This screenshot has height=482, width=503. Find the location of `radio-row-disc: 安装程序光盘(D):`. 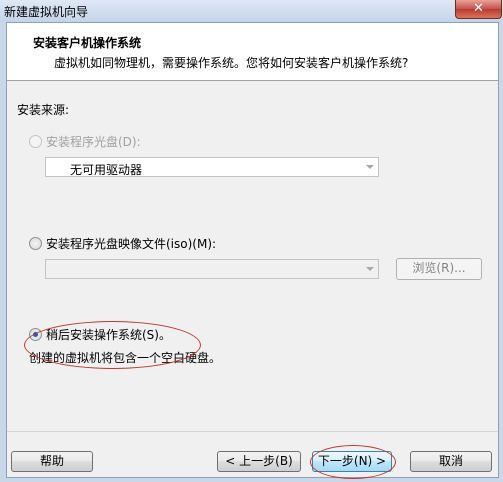

radio-row-disc: 安装程序光盘(D): is located at coordinates (85, 141).